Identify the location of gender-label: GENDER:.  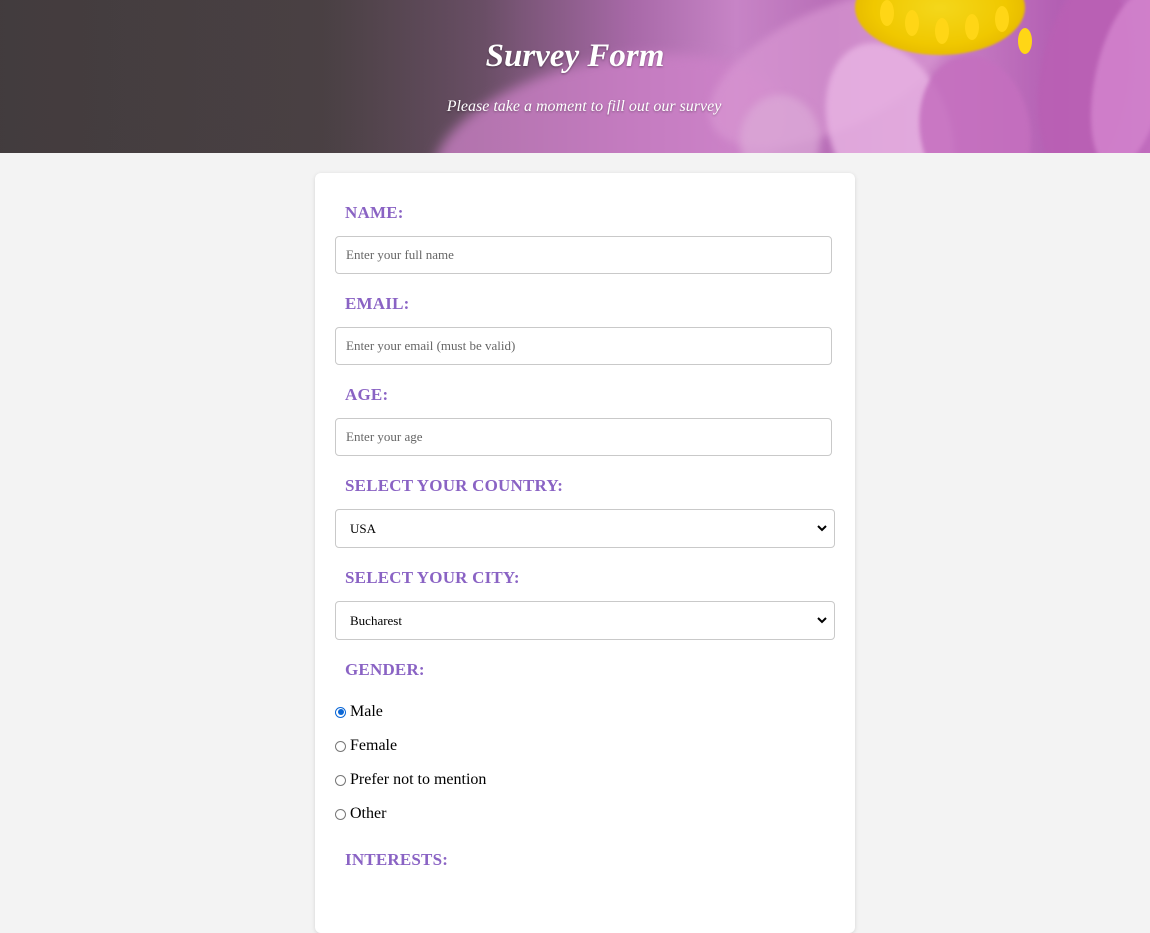
(385, 669).